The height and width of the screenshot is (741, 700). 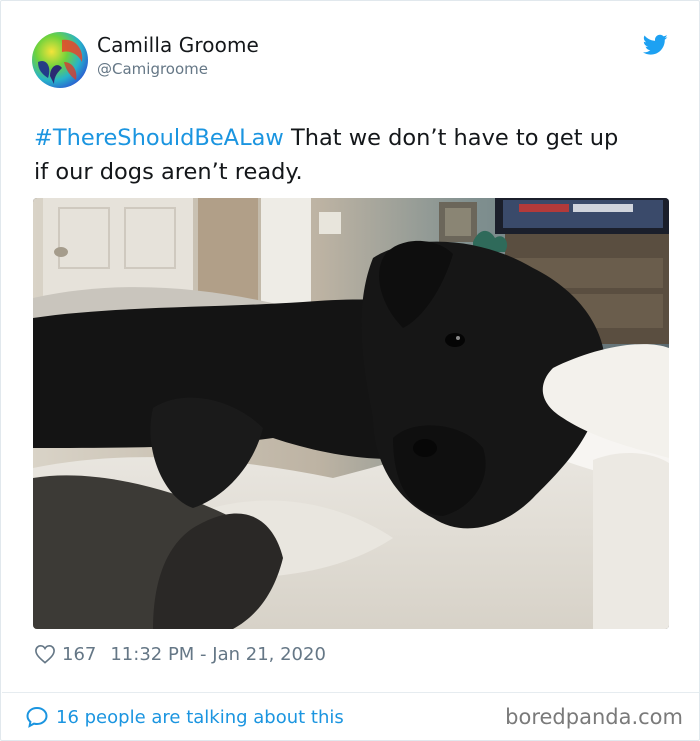 What do you see at coordinates (178, 45) in the screenshot?
I see `author-name: Camilla Groome` at bounding box center [178, 45].